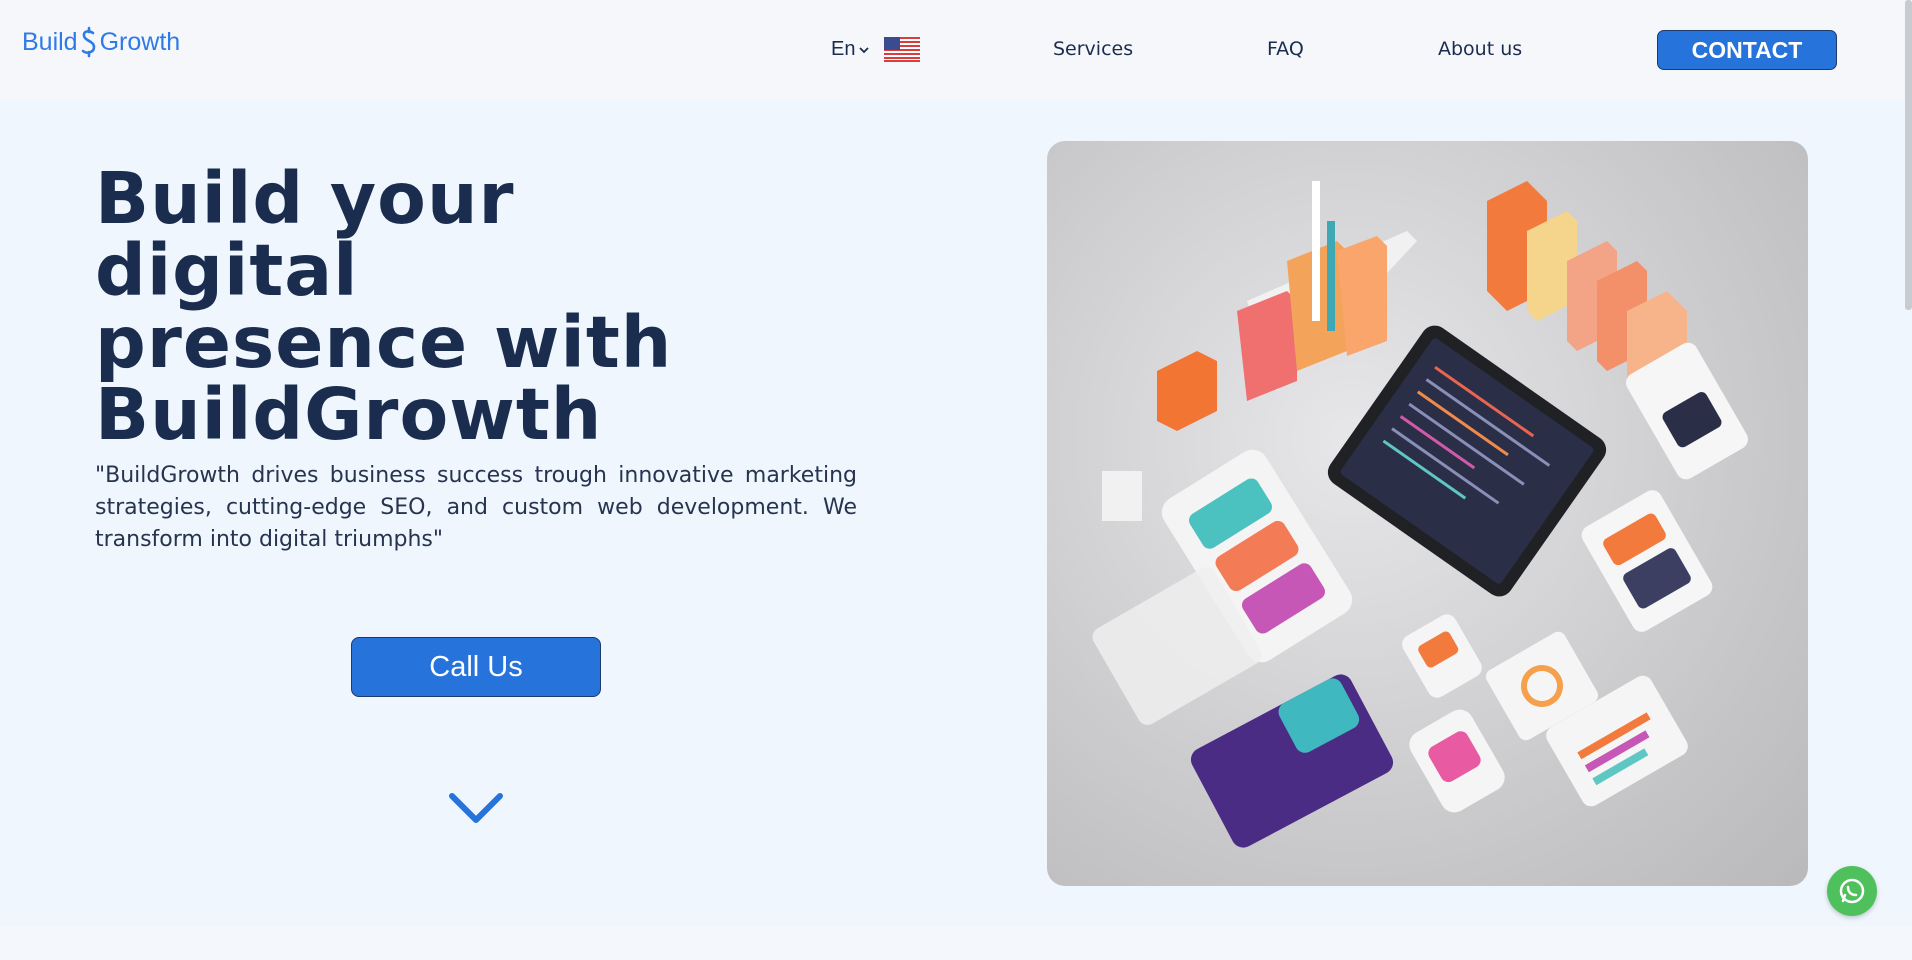 The image size is (1912, 960). I want to click on us-flag-icon, so click(902, 49).